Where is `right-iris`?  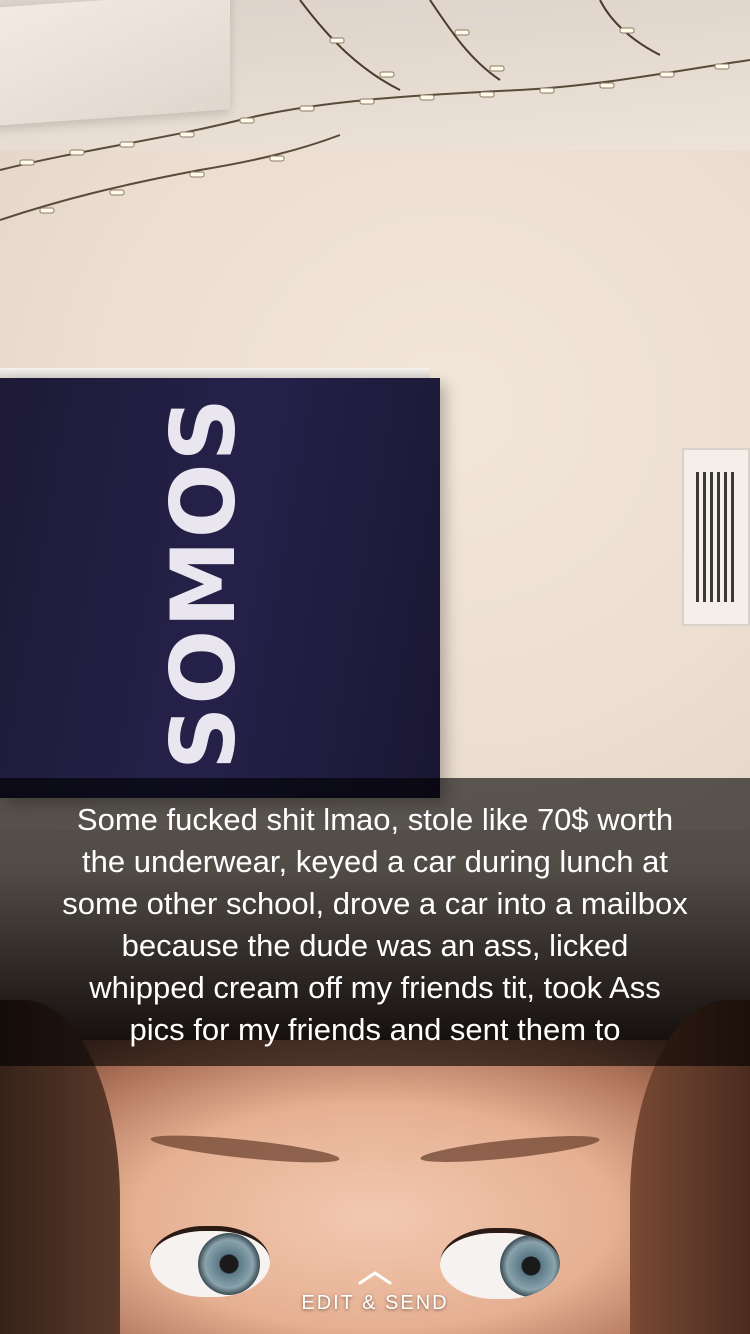
right-iris is located at coordinates (530, 1266).